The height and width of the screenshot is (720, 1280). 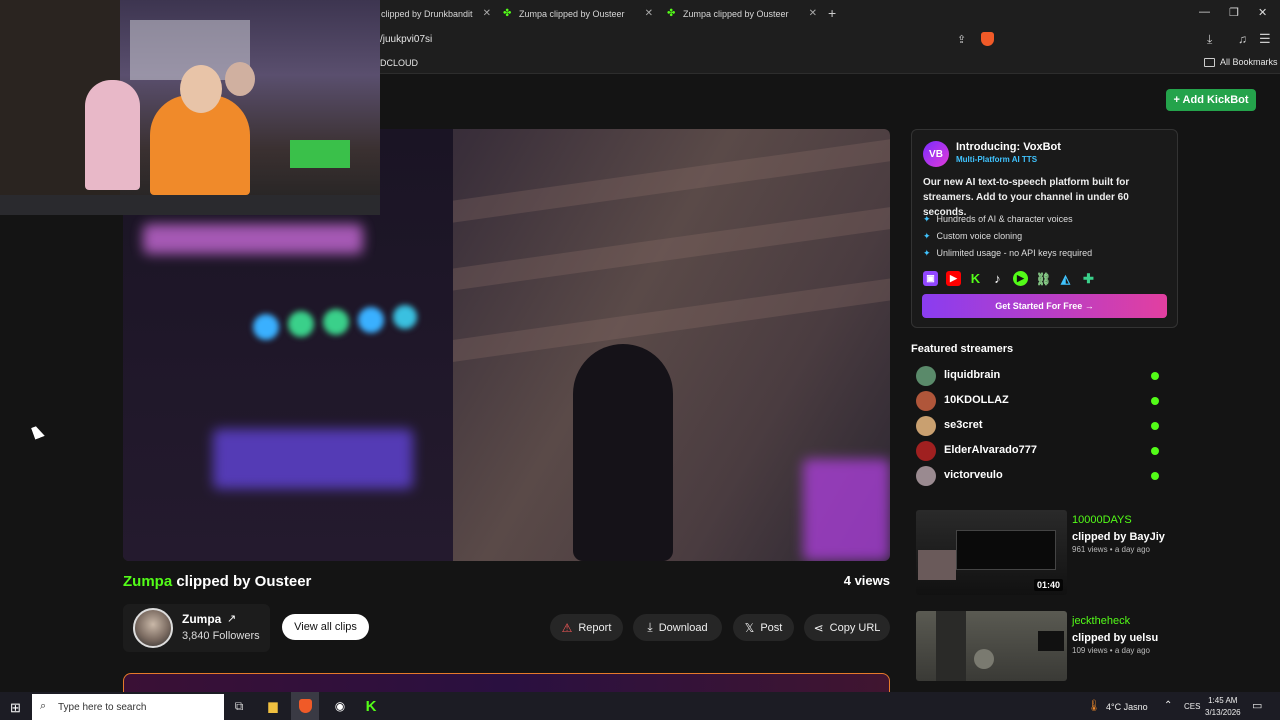 What do you see at coordinates (239, 706) in the screenshot?
I see `task-view-icon: ⧉` at bounding box center [239, 706].